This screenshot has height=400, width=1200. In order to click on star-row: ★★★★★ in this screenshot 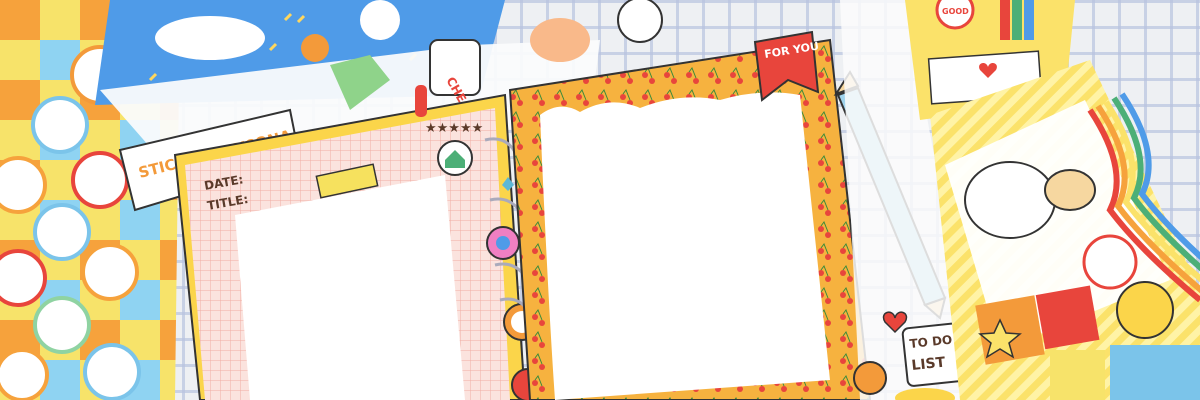, I will do `click(454, 128)`.